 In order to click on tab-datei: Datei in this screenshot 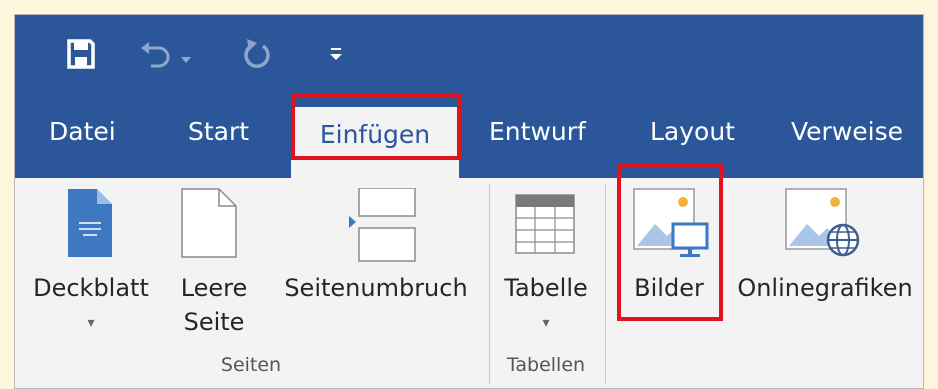, I will do `click(82, 137)`.